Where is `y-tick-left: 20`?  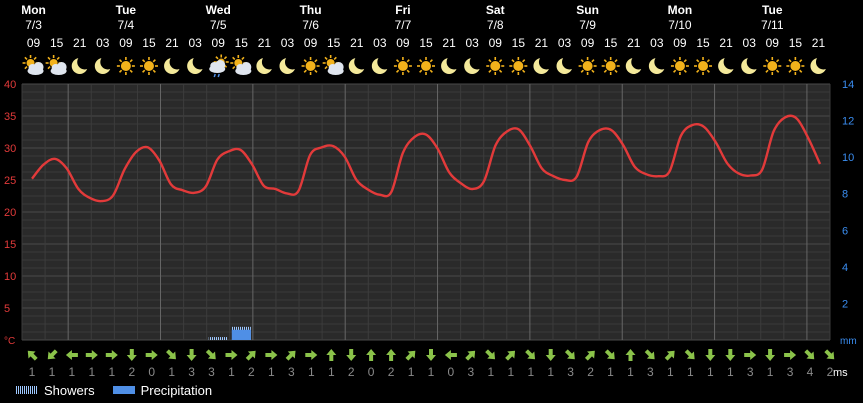
y-tick-left: 20 is located at coordinates (10, 213).